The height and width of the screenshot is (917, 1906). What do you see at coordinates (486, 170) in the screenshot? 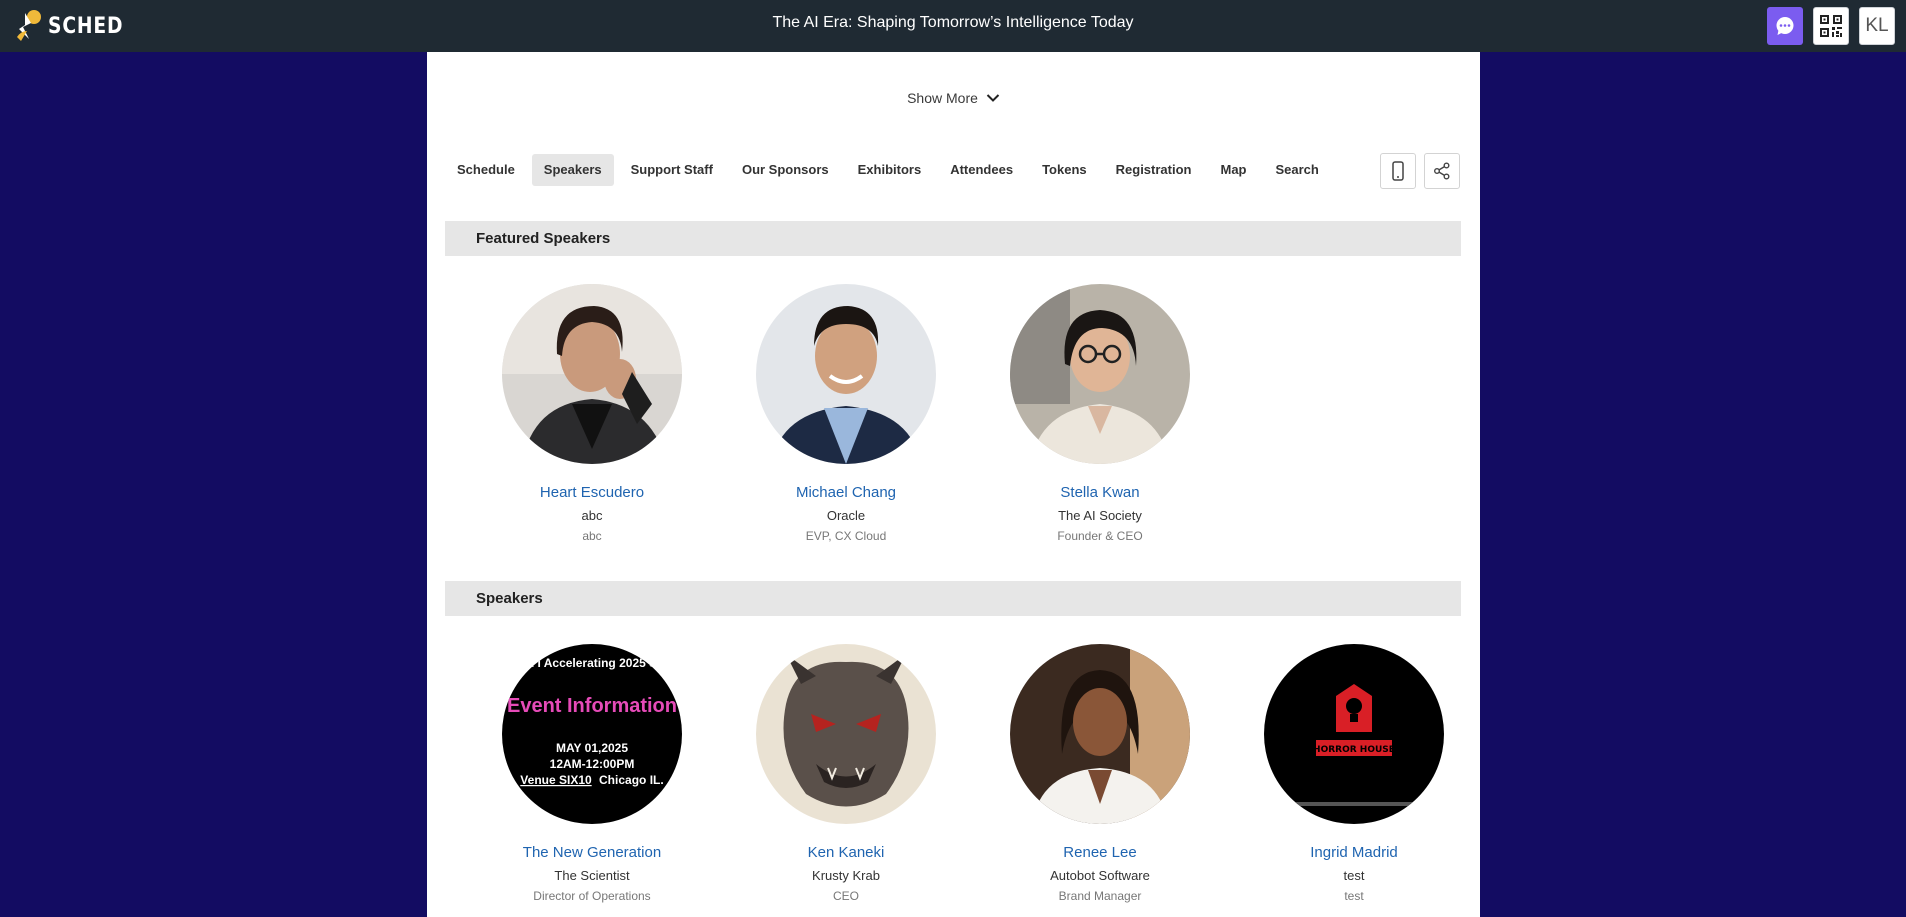
I see `tab-schedule: Schedule` at bounding box center [486, 170].